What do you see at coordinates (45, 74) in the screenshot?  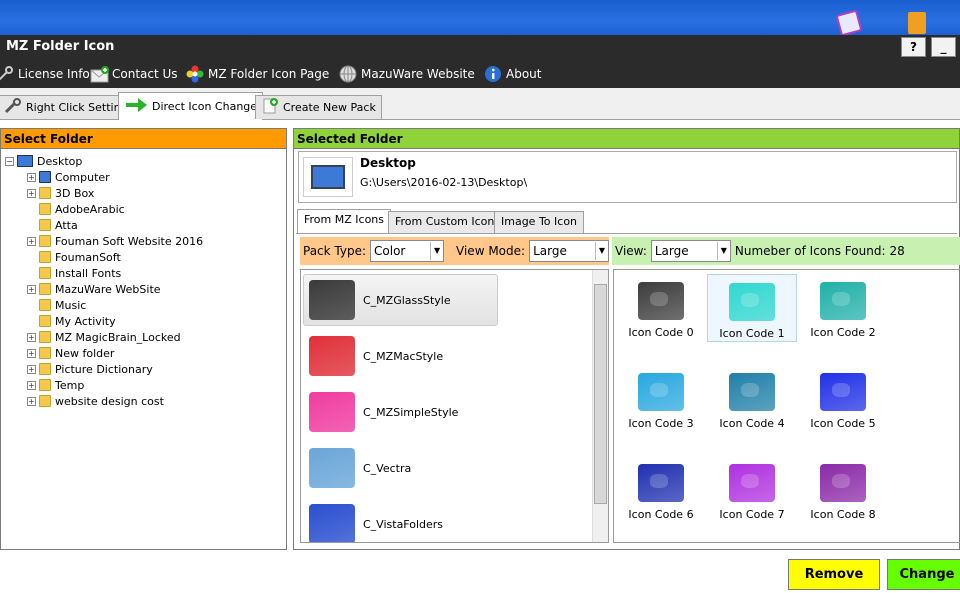 I see `menu-license-info: License Info` at bounding box center [45, 74].